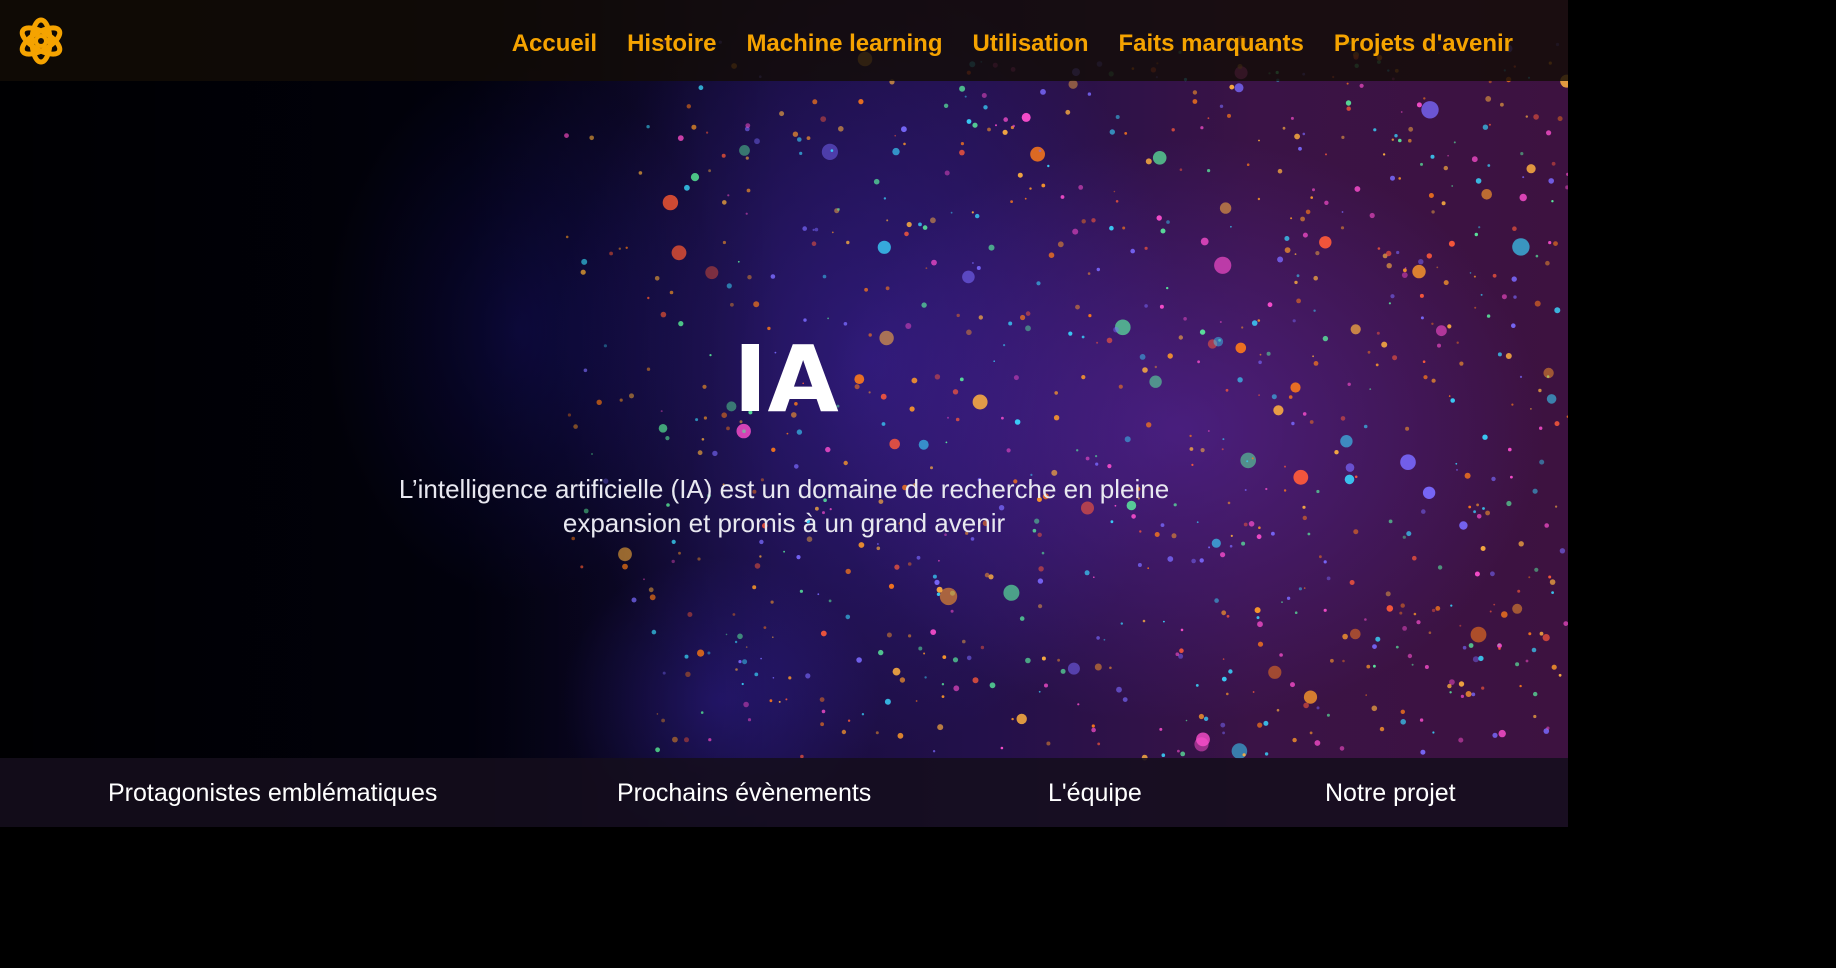 The width and height of the screenshot is (1836, 968). I want to click on atom-flower-icon, so click(41, 41).